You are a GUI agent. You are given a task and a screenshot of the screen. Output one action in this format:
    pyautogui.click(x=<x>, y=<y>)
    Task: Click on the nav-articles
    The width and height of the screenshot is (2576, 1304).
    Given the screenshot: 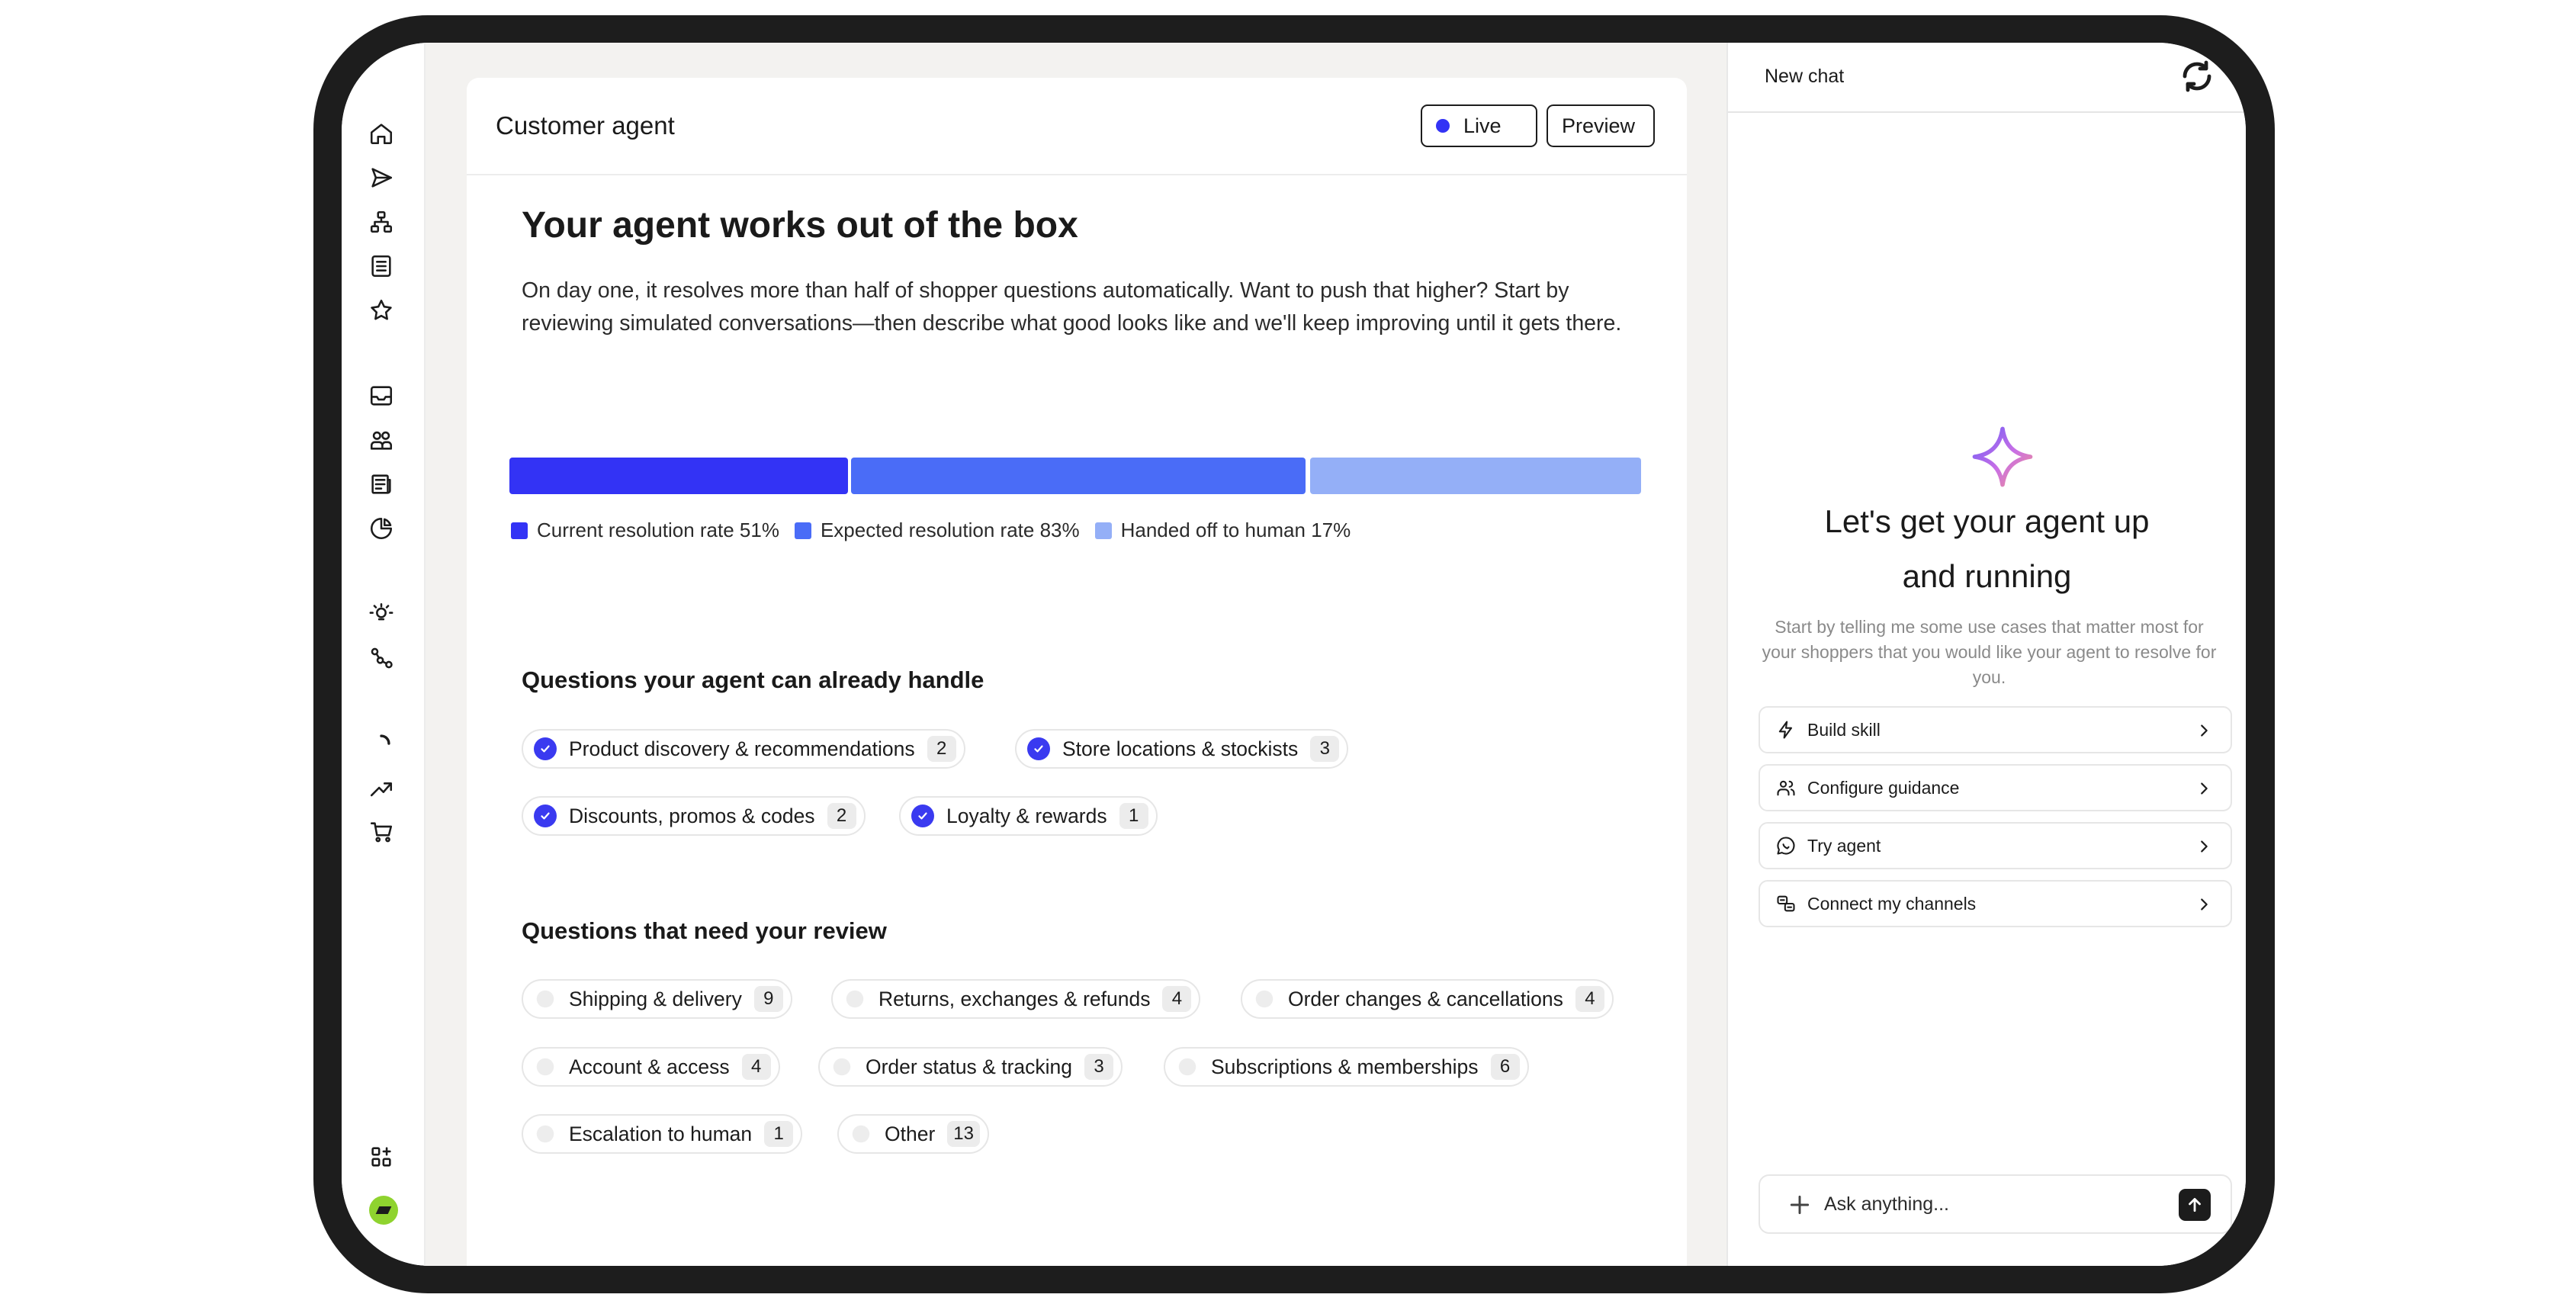 What is the action you would take?
    pyautogui.click(x=381, y=485)
    